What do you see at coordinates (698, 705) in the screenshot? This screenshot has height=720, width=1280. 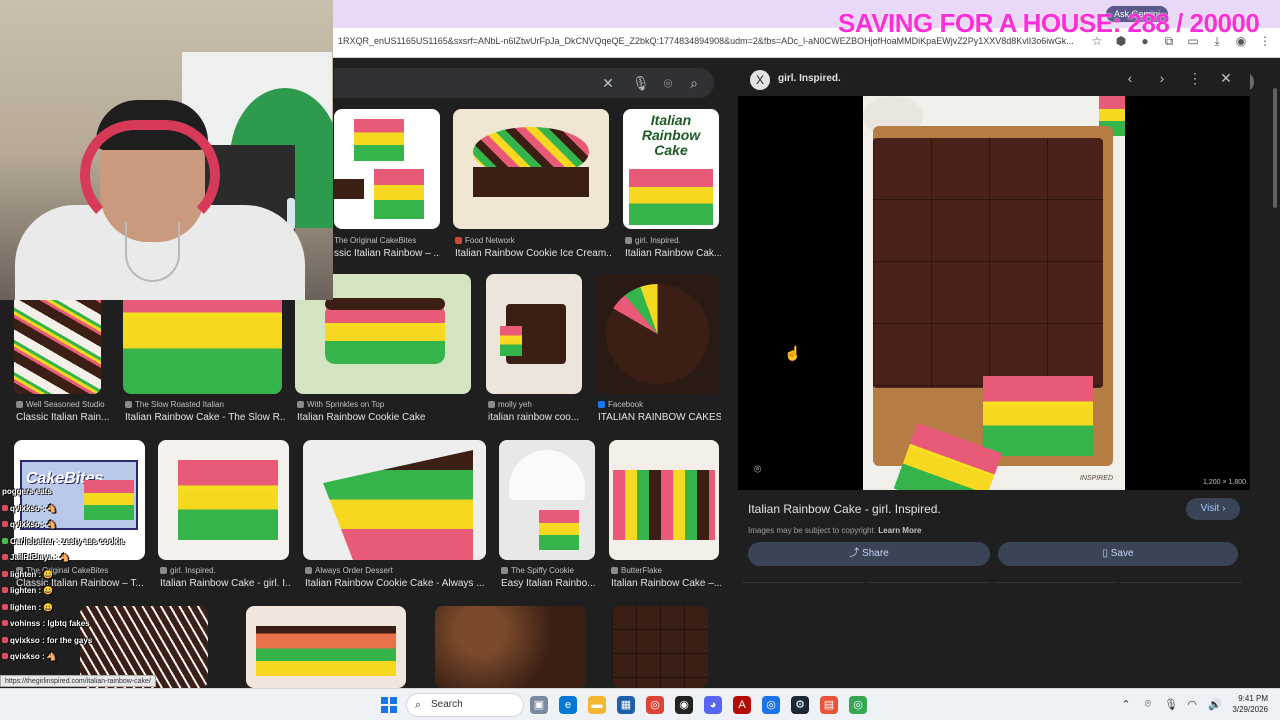 I see `taskbar-apps: ▣ e ▬ ▦ ◎ ◉ ◕ A ◎ ⚙ ▤ ◎` at bounding box center [698, 705].